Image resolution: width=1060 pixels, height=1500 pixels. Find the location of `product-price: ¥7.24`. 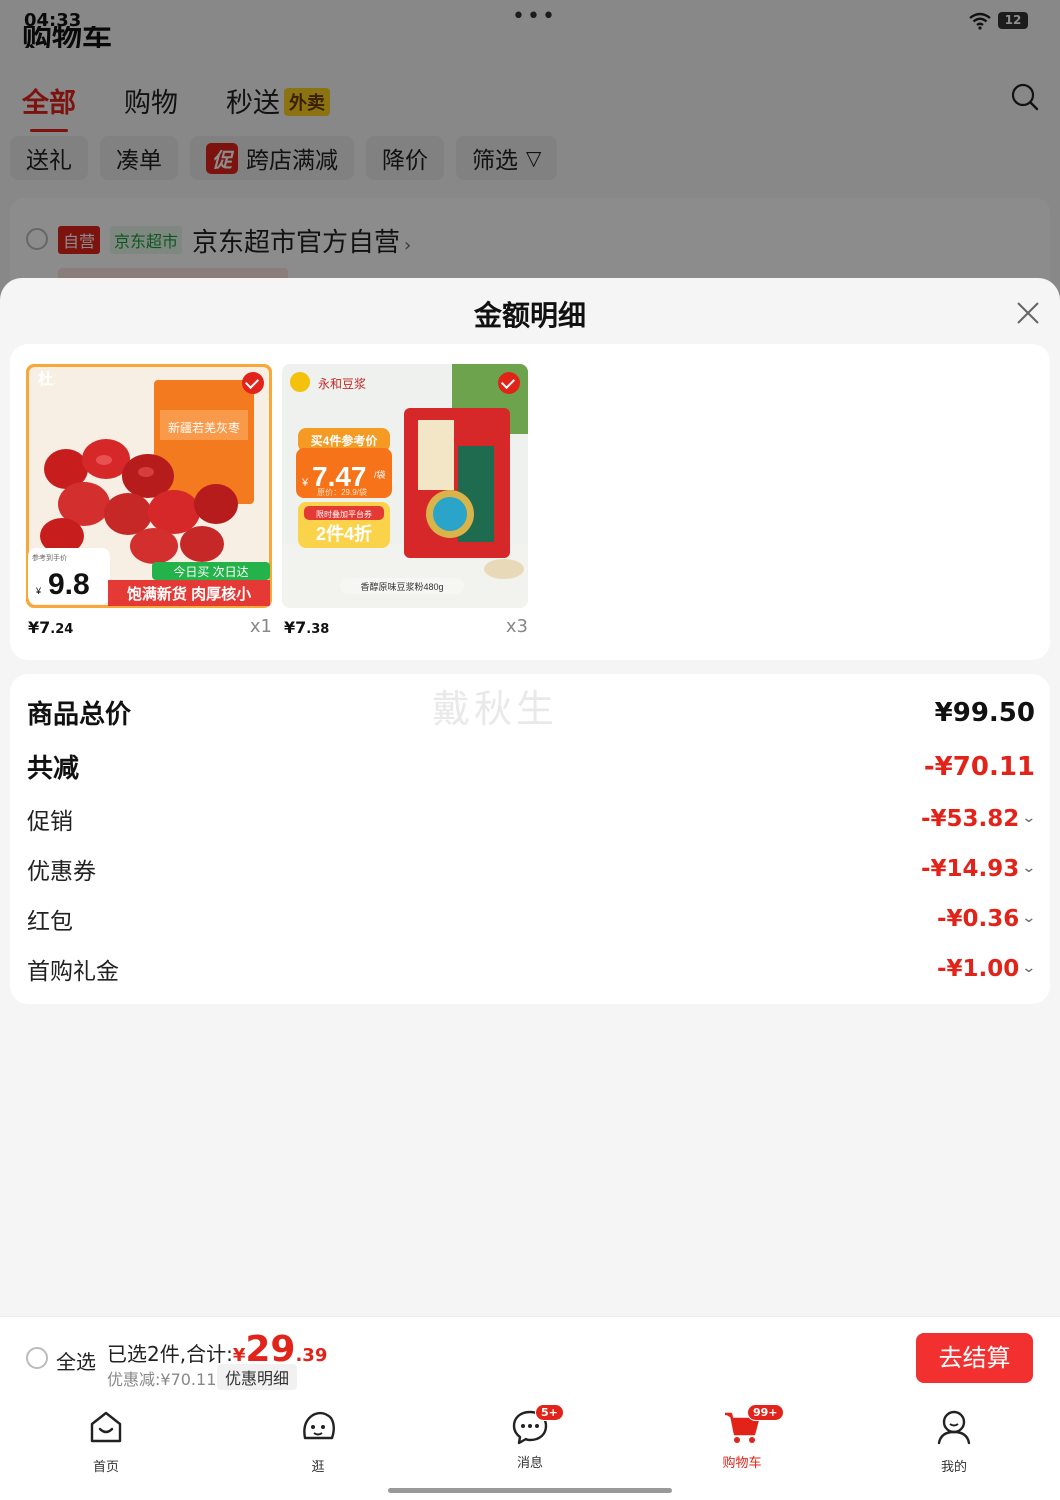

product-price: ¥7.24 is located at coordinates (50, 627).